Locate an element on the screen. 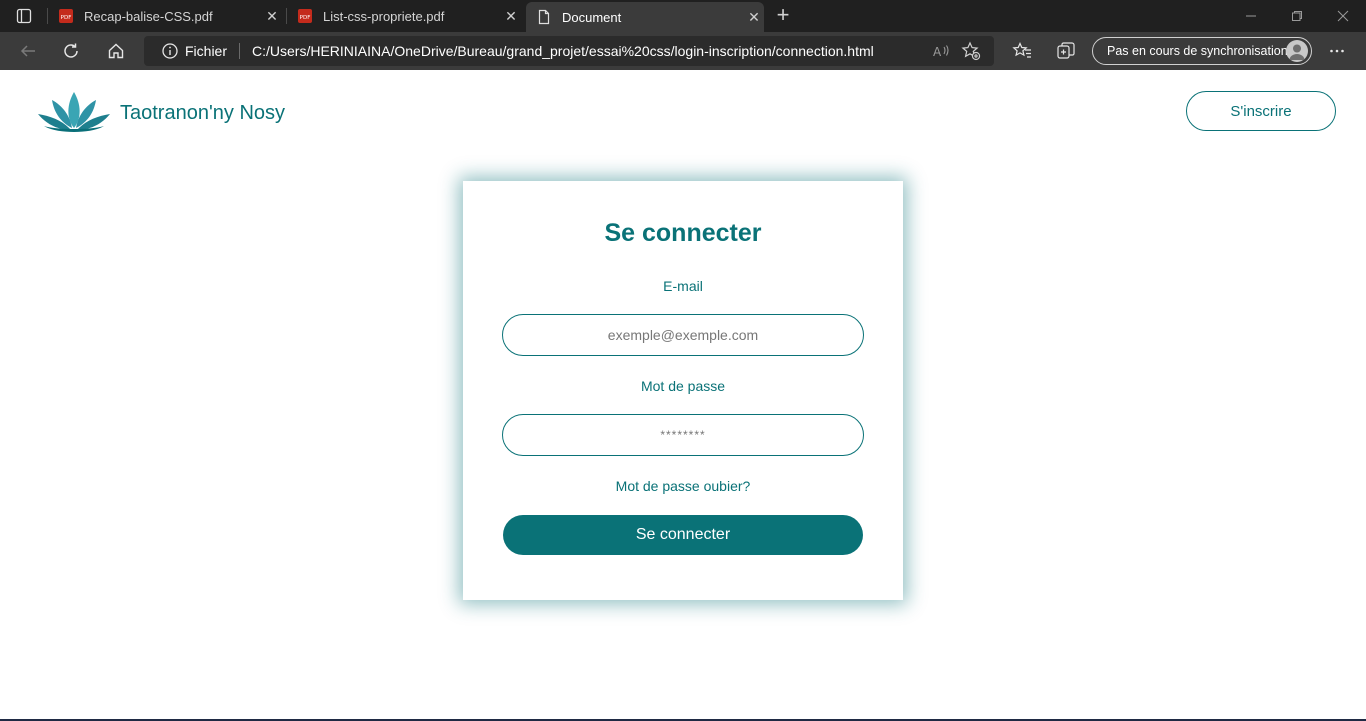 This screenshot has height=721, width=1366. add-favorite-icon is located at coordinates (971, 51).